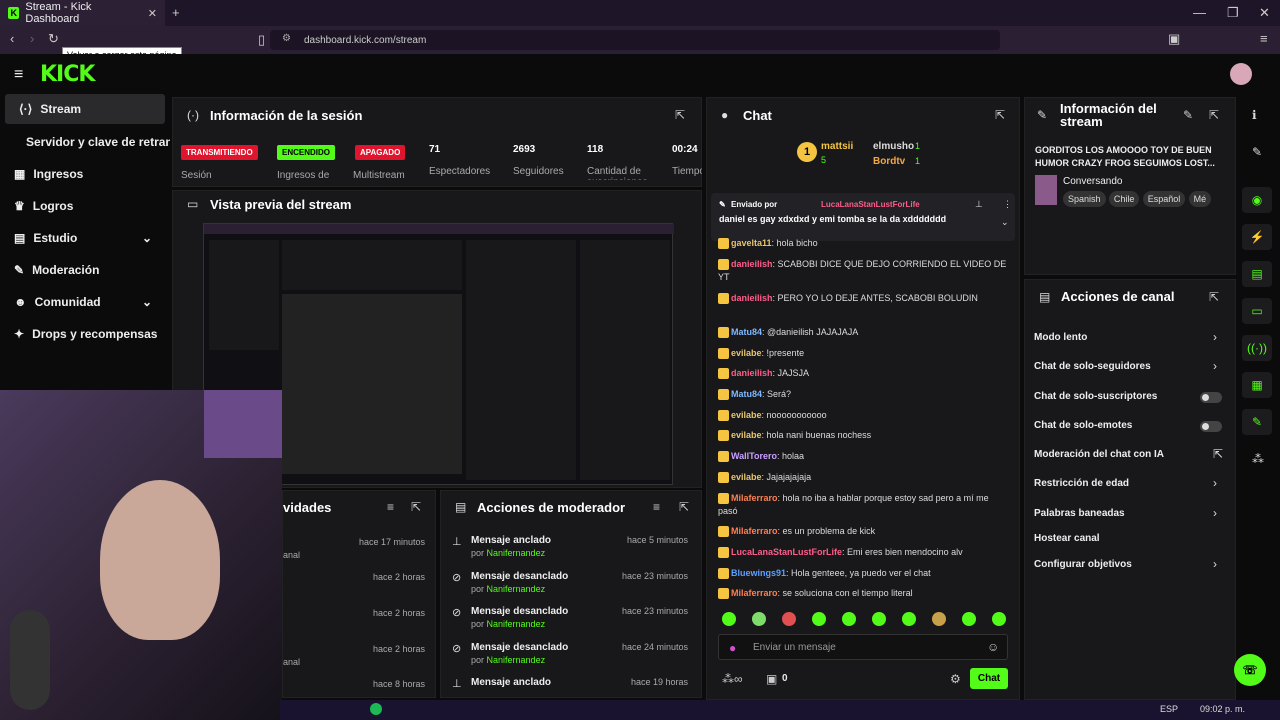 This screenshot has height=720, width=1280. What do you see at coordinates (1092, 366) in the screenshot?
I see `channel-action-item: Chat de solo-seguidores` at bounding box center [1092, 366].